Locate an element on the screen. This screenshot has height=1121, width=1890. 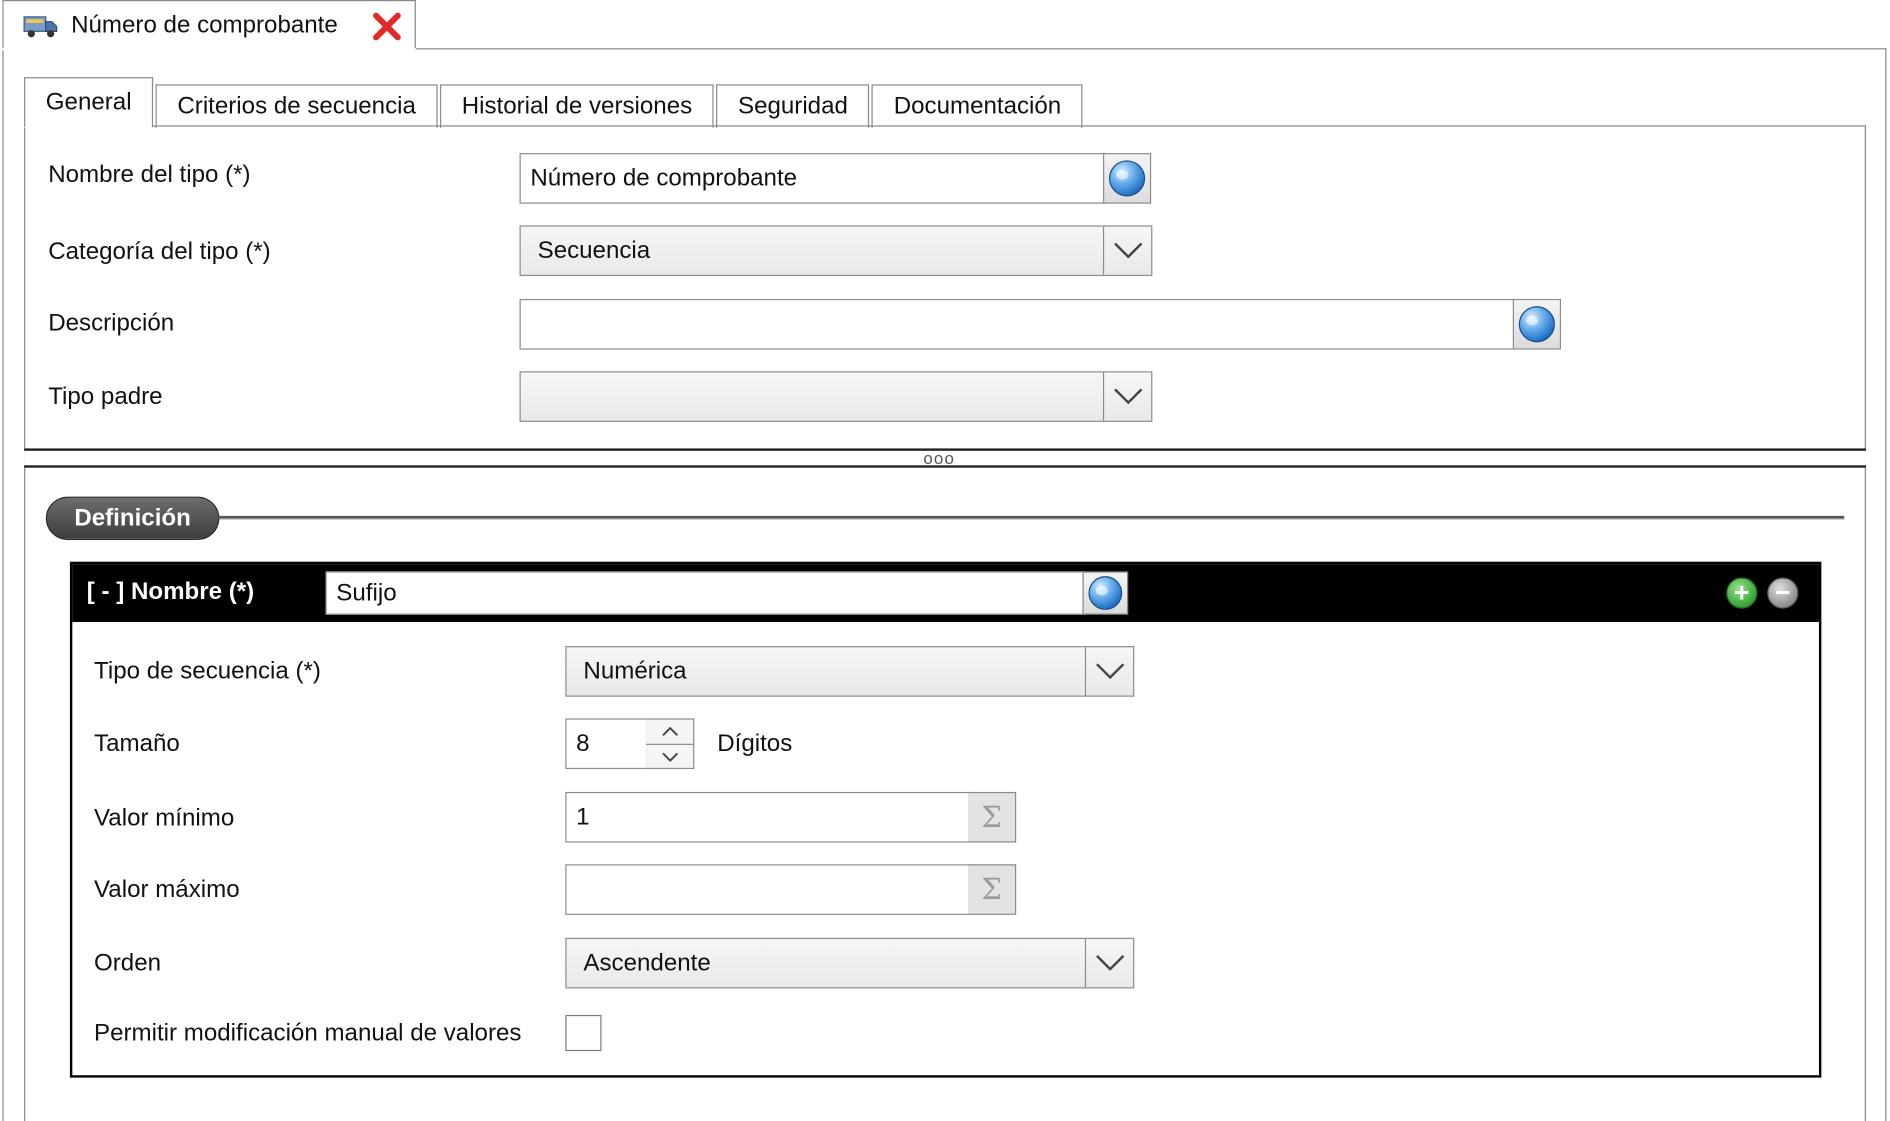
manual-edit-checkbox is located at coordinates (583, 1033).